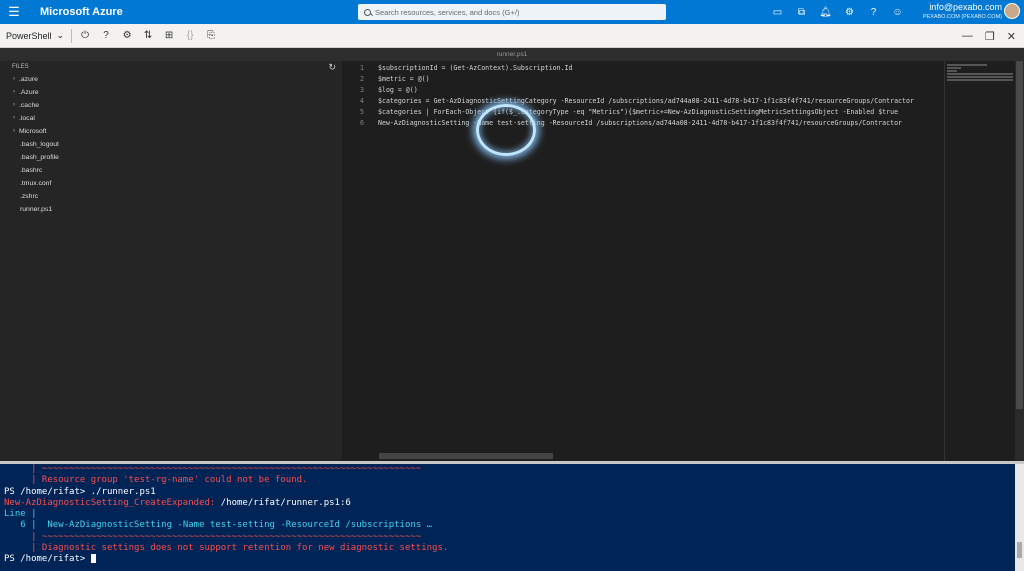 The image size is (1024, 571). What do you see at coordinates (28, 79) in the screenshot?
I see `folder-label: .azure` at bounding box center [28, 79].